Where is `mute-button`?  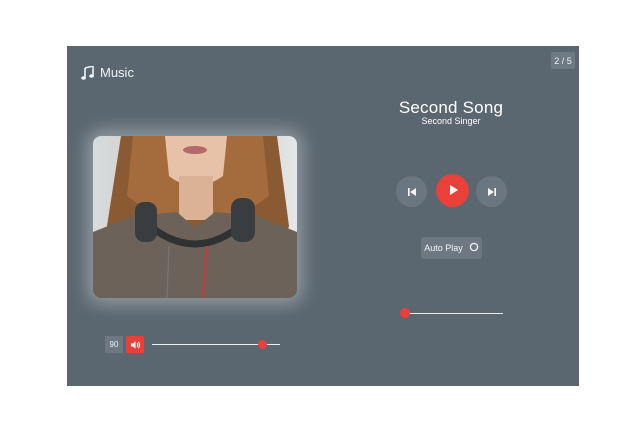
mute-button is located at coordinates (135, 344).